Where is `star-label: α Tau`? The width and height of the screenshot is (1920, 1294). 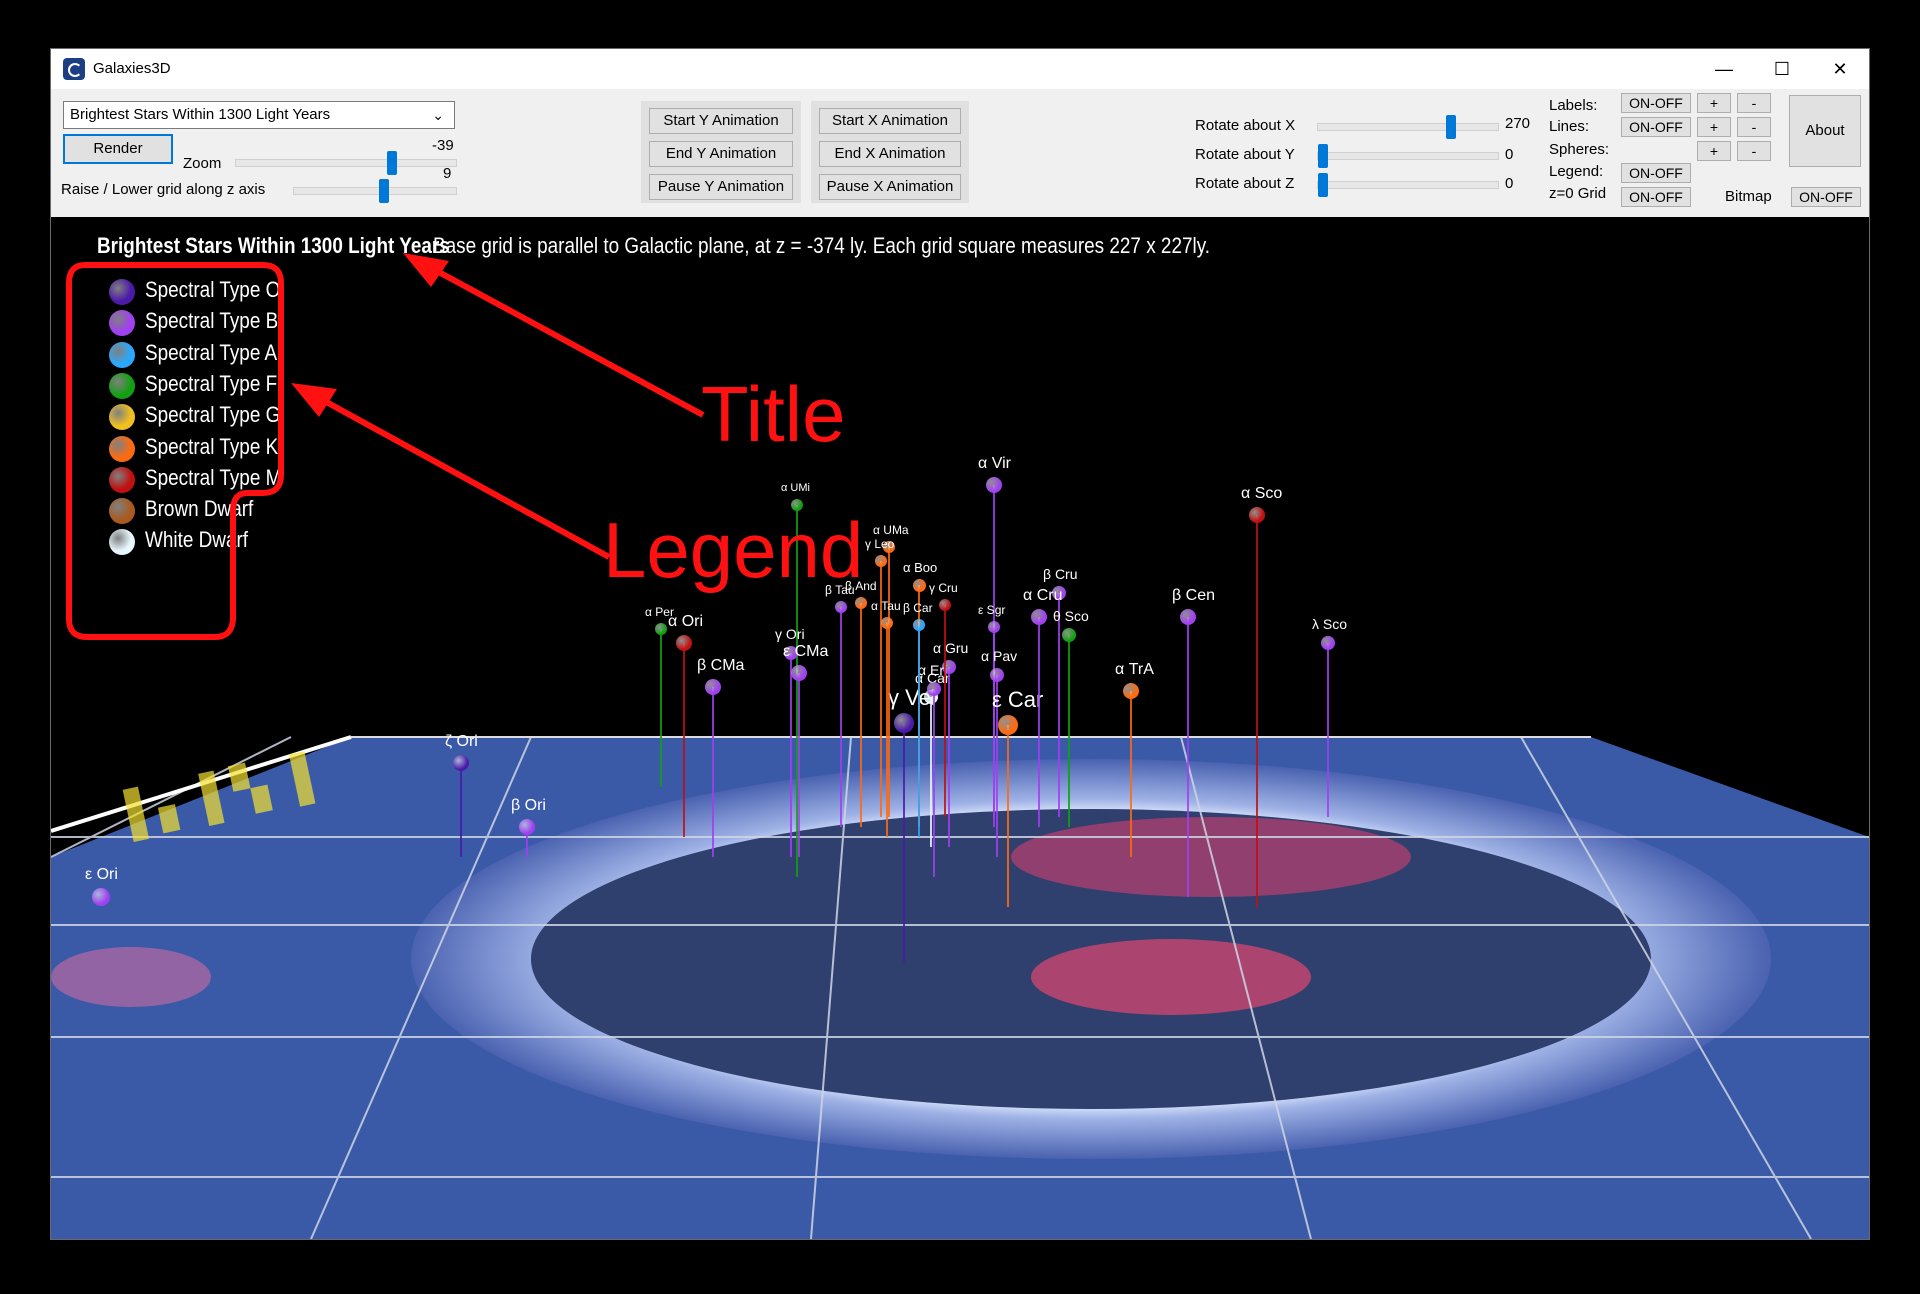
star-label: α Tau is located at coordinates (886, 606).